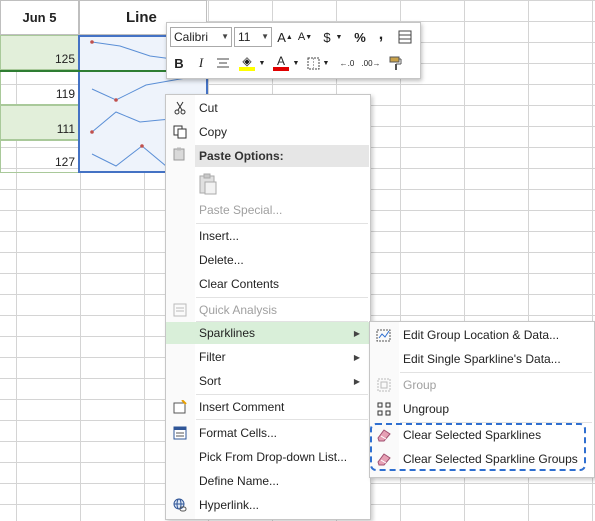 The image size is (595, 521). What do you see at coordinates (191, 37) in the screenshot?
I see `font-name-value: Calibri` at bounding box center [191, 37].